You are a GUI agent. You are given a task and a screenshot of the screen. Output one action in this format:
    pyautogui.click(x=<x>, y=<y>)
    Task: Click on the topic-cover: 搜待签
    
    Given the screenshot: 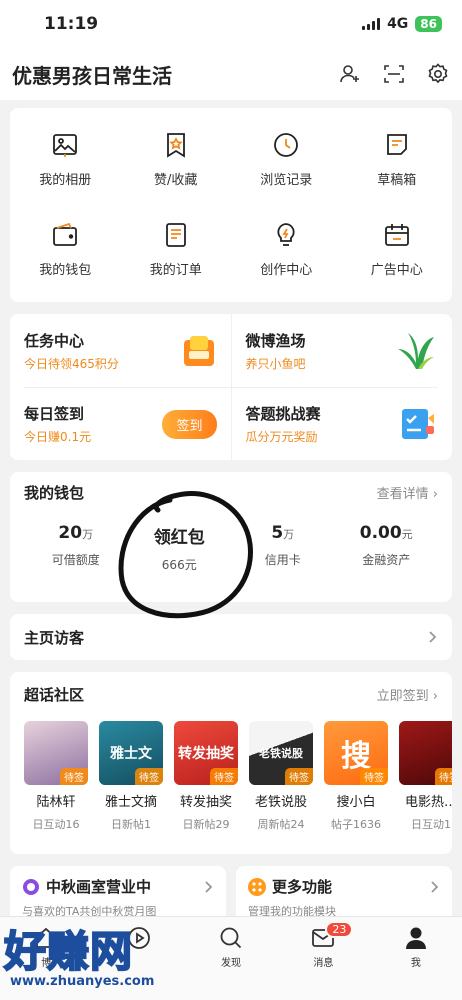 What is the action you would take?
    pyautogui.click(x=356, y=753)
    